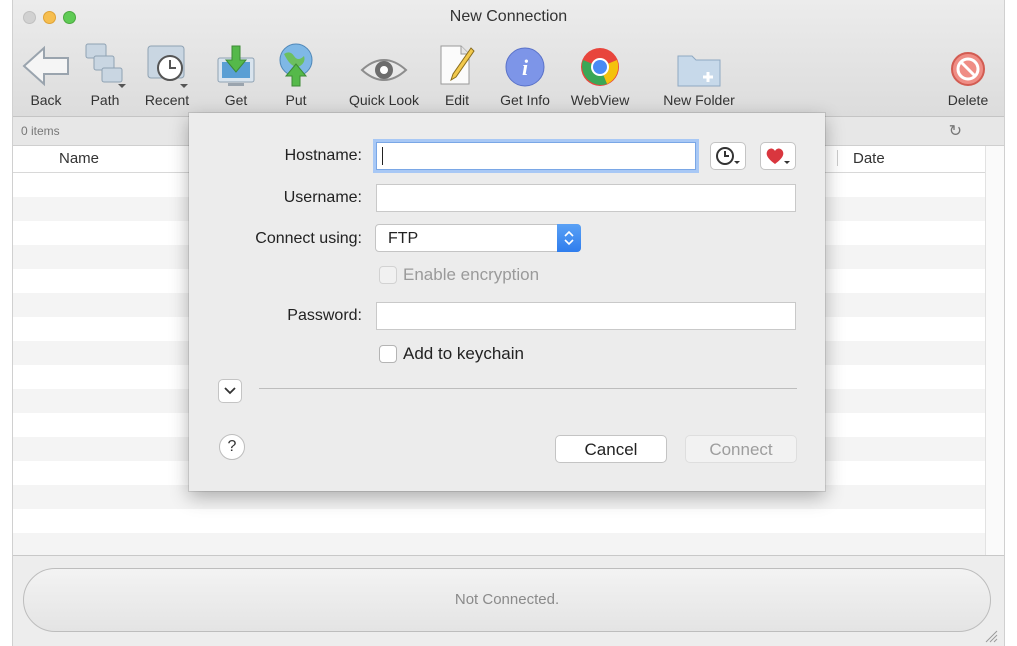 This screenshot has width=1017, height=646. Describe the element at coordinates (236, 100) in the screenshot. I see `toolbar-get-label: Get` at that location.